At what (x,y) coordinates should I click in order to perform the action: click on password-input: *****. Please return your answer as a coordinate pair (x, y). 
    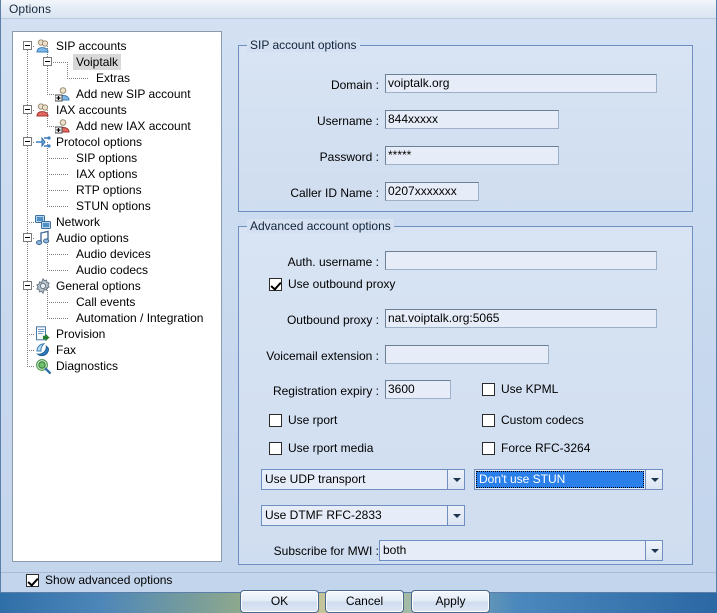
    Looking at the image, I should click on (472, 155).